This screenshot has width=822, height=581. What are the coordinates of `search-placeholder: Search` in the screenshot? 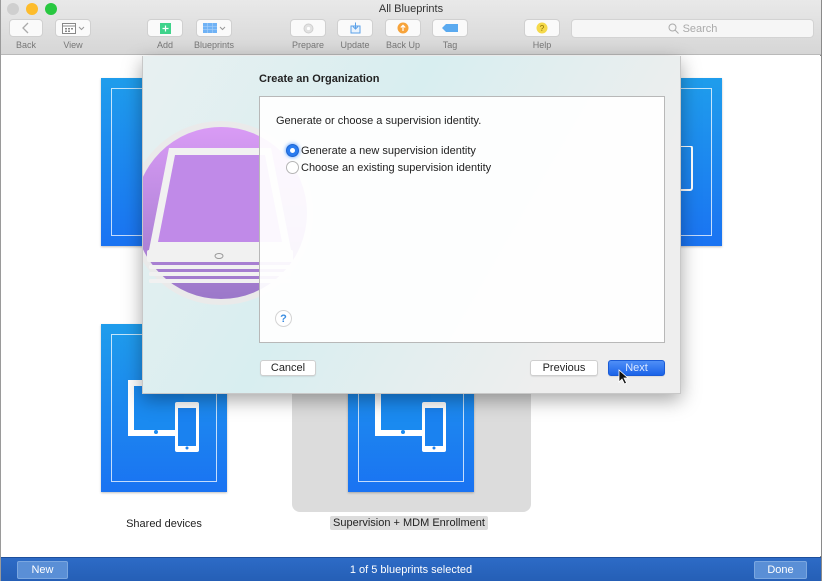 It's located at (700, 28).